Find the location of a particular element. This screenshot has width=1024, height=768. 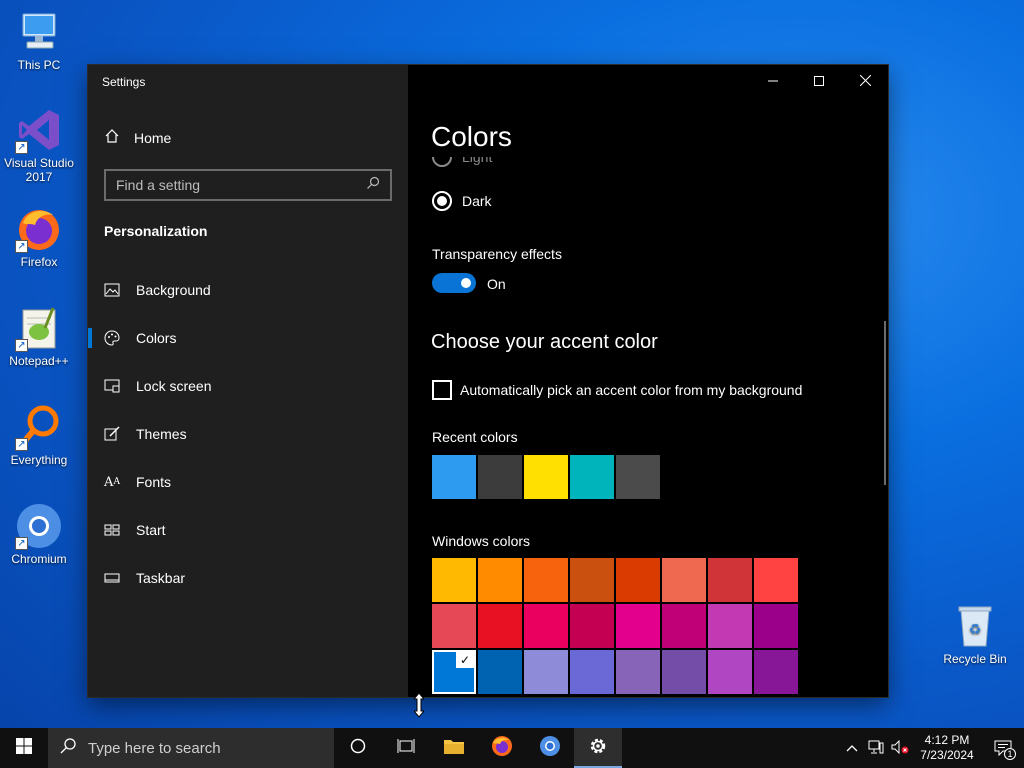

radio-dark: Dark is located at coordinates (462, 201).